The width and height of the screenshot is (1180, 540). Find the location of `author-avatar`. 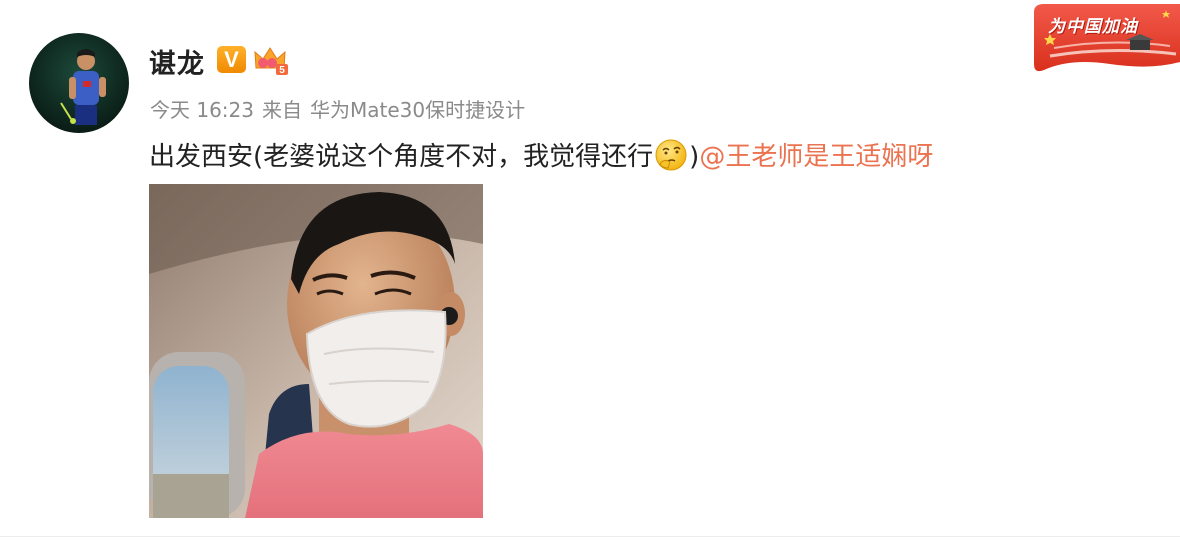

author-avatar is located at coordinates (79, 83).